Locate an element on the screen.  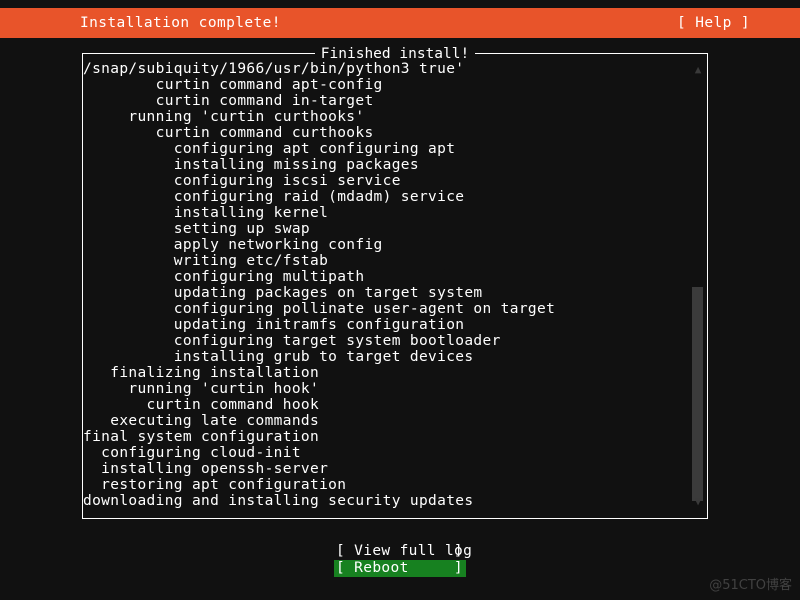
reboot-button: ] [ Reboot is located at coordinates (400, 568).